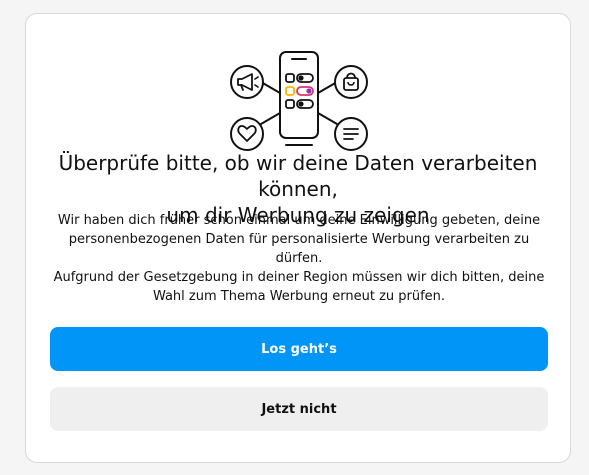  I want to click on shopping-bag-icon, so click(351, 82).